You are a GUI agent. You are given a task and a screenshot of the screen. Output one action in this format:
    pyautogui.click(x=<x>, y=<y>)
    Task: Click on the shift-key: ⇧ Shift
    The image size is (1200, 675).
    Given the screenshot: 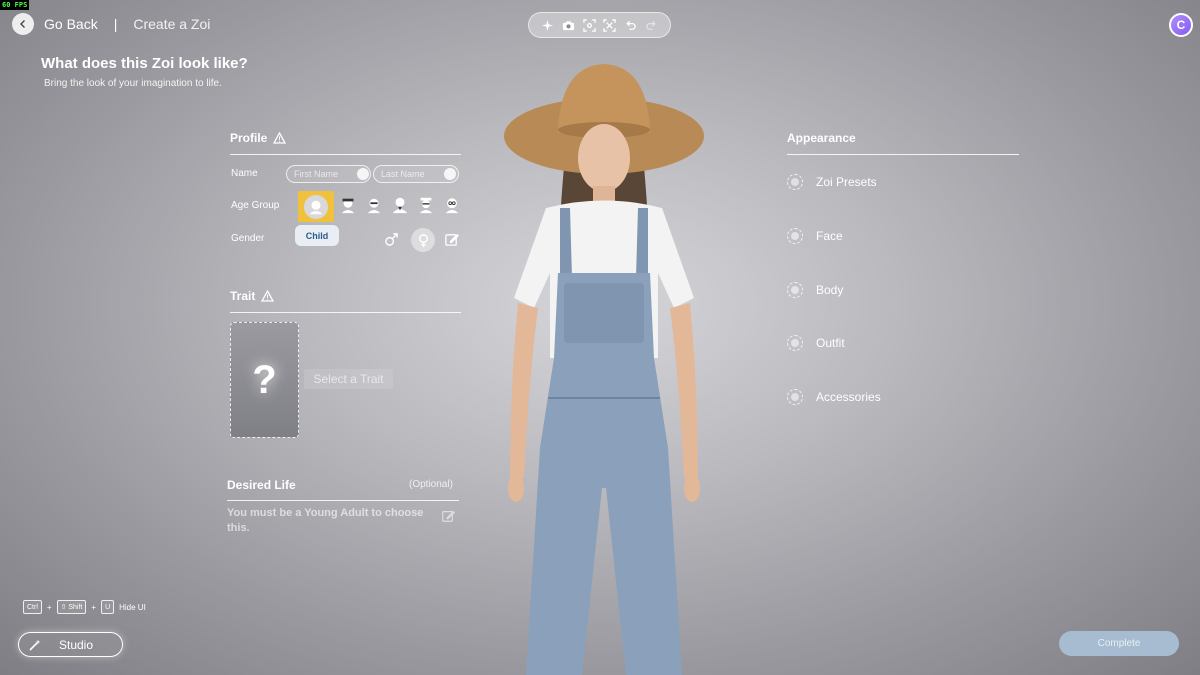 What is the action you would take?
    pyautogui.click(x=71, y=607)
    